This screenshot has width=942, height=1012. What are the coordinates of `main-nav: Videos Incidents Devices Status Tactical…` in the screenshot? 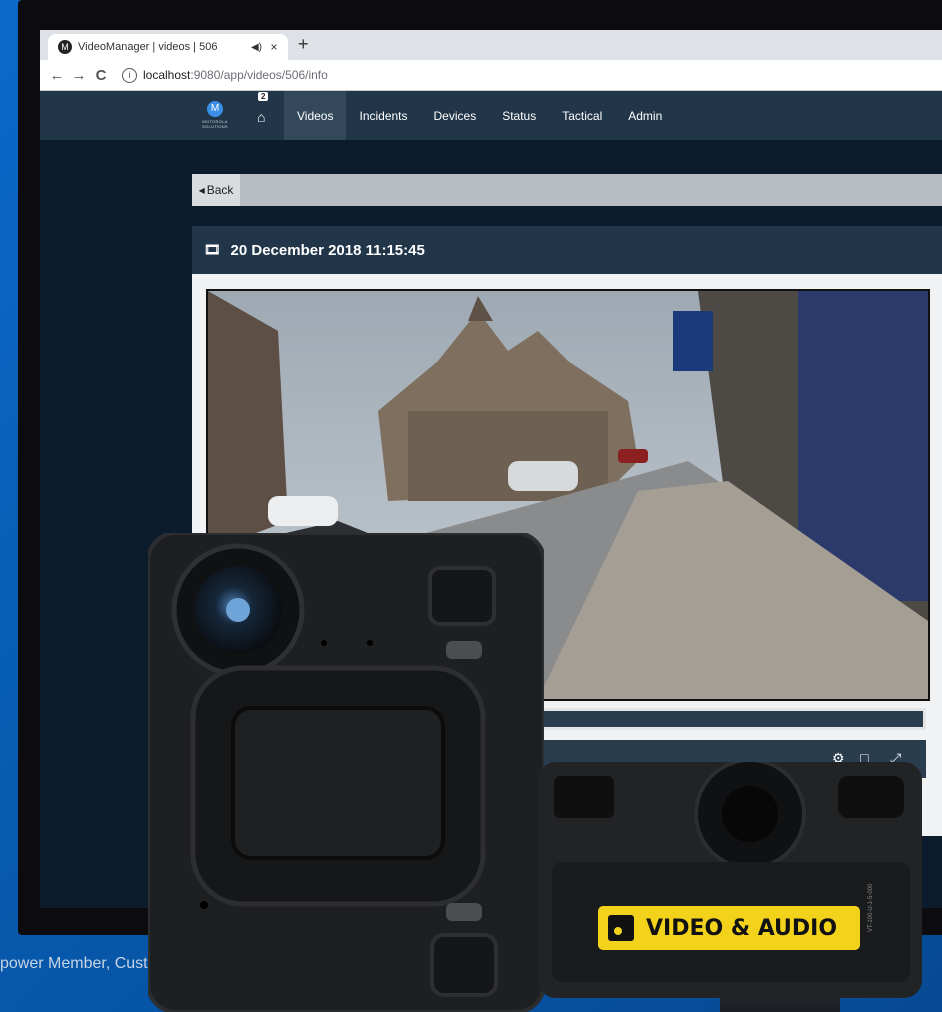 It's located at (479, 116).